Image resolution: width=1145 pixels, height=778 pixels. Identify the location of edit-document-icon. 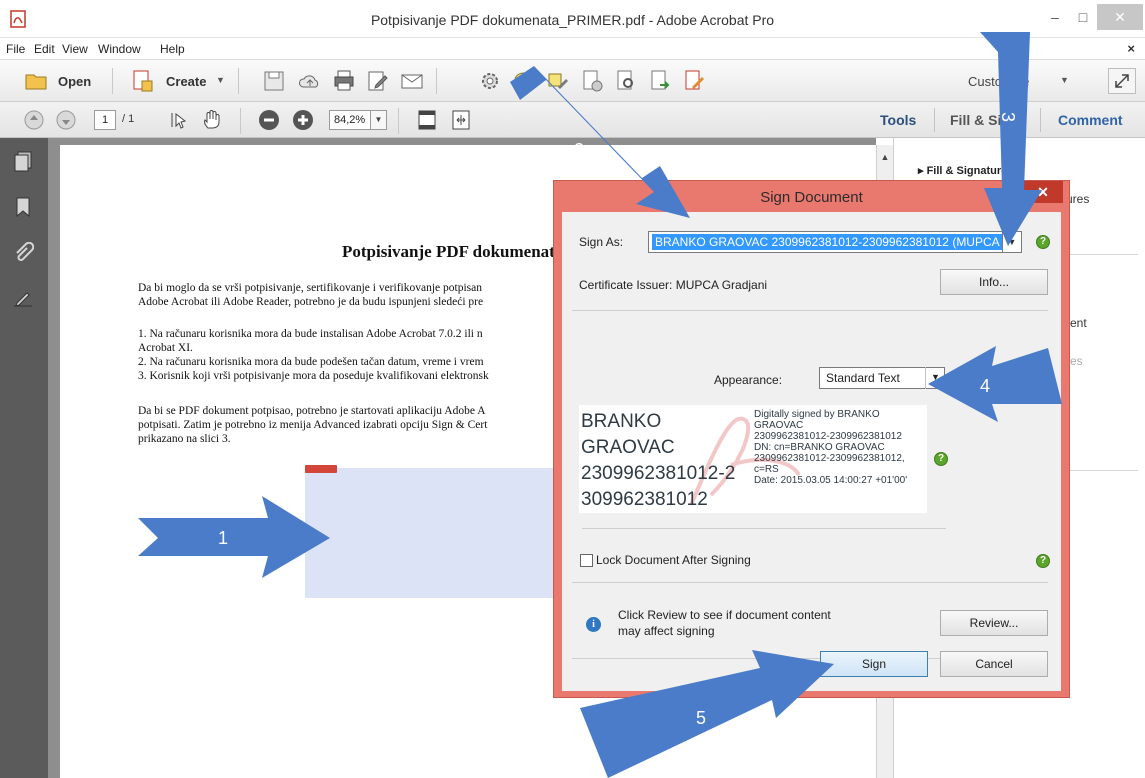
(378, 81).